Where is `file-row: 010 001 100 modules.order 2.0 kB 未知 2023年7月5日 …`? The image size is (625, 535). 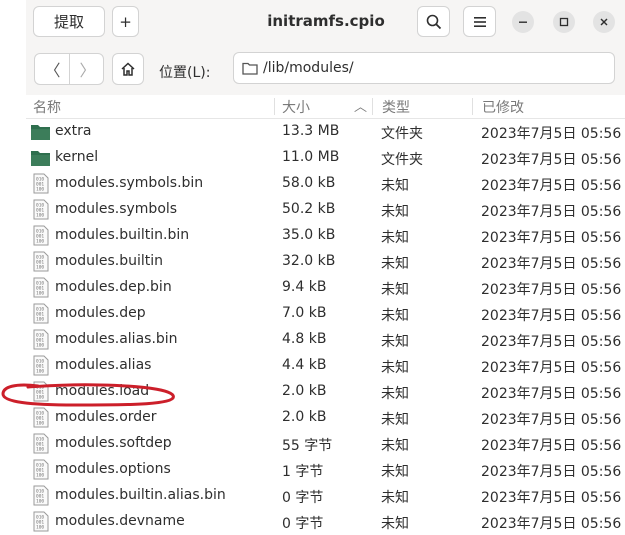
file-row: 010 001 100 modules.order 2.0 kB 未知 2023年7月5日 … is located at coordinates (325, 418).